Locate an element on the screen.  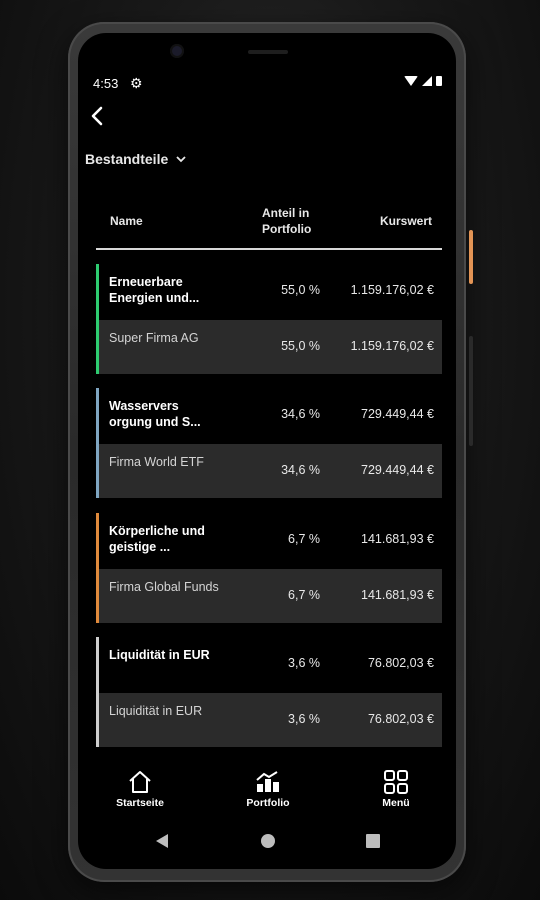
status-icons is located at coordinates (423, 81).